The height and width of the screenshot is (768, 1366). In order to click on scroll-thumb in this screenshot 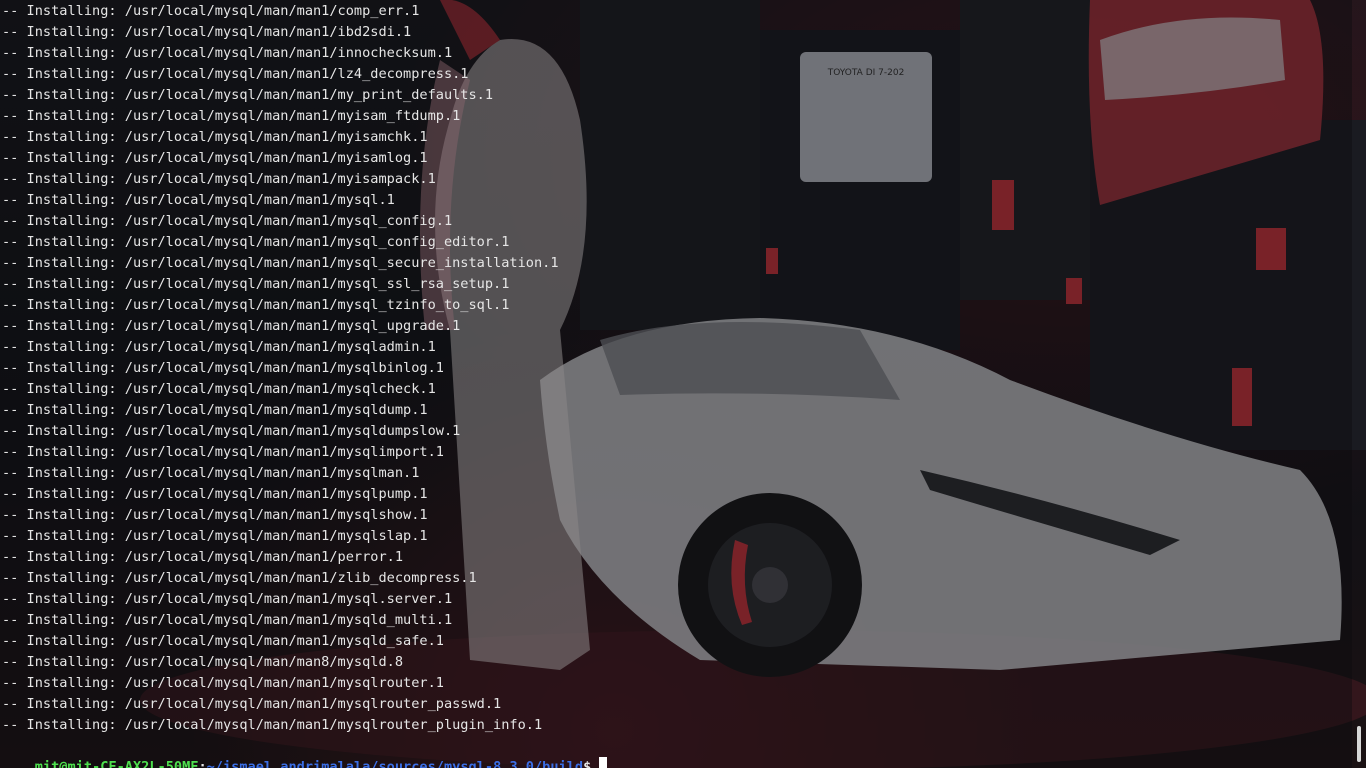, I will do `click(1359, 744)`.